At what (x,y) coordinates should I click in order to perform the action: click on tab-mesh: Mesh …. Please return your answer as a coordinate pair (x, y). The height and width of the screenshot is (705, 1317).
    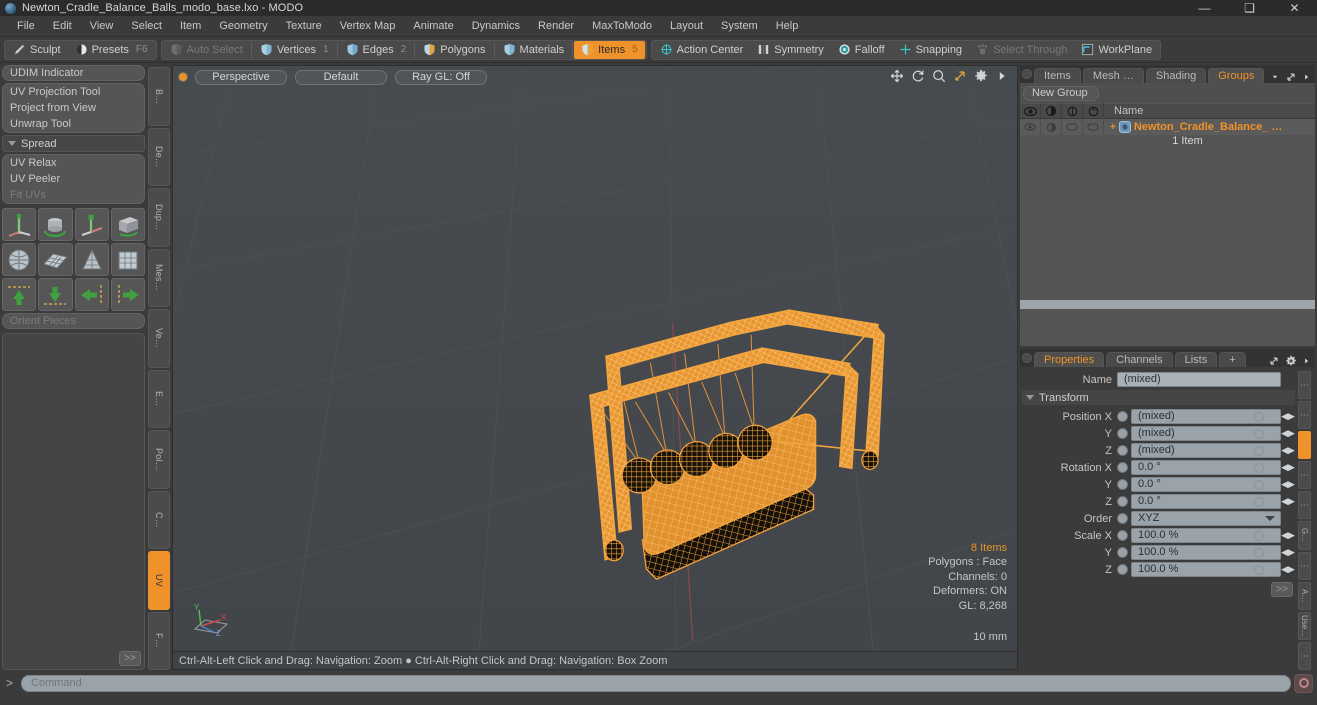
    Looking at the image, I should click on (1113, 75).